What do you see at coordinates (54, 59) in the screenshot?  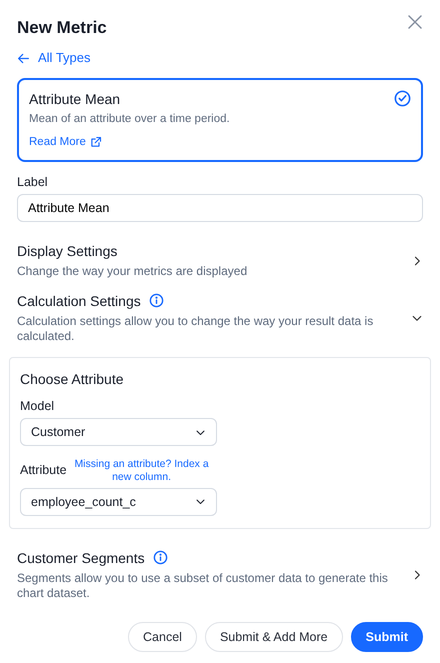 I see `back-link: All Types` at bounding box center [54, 59].